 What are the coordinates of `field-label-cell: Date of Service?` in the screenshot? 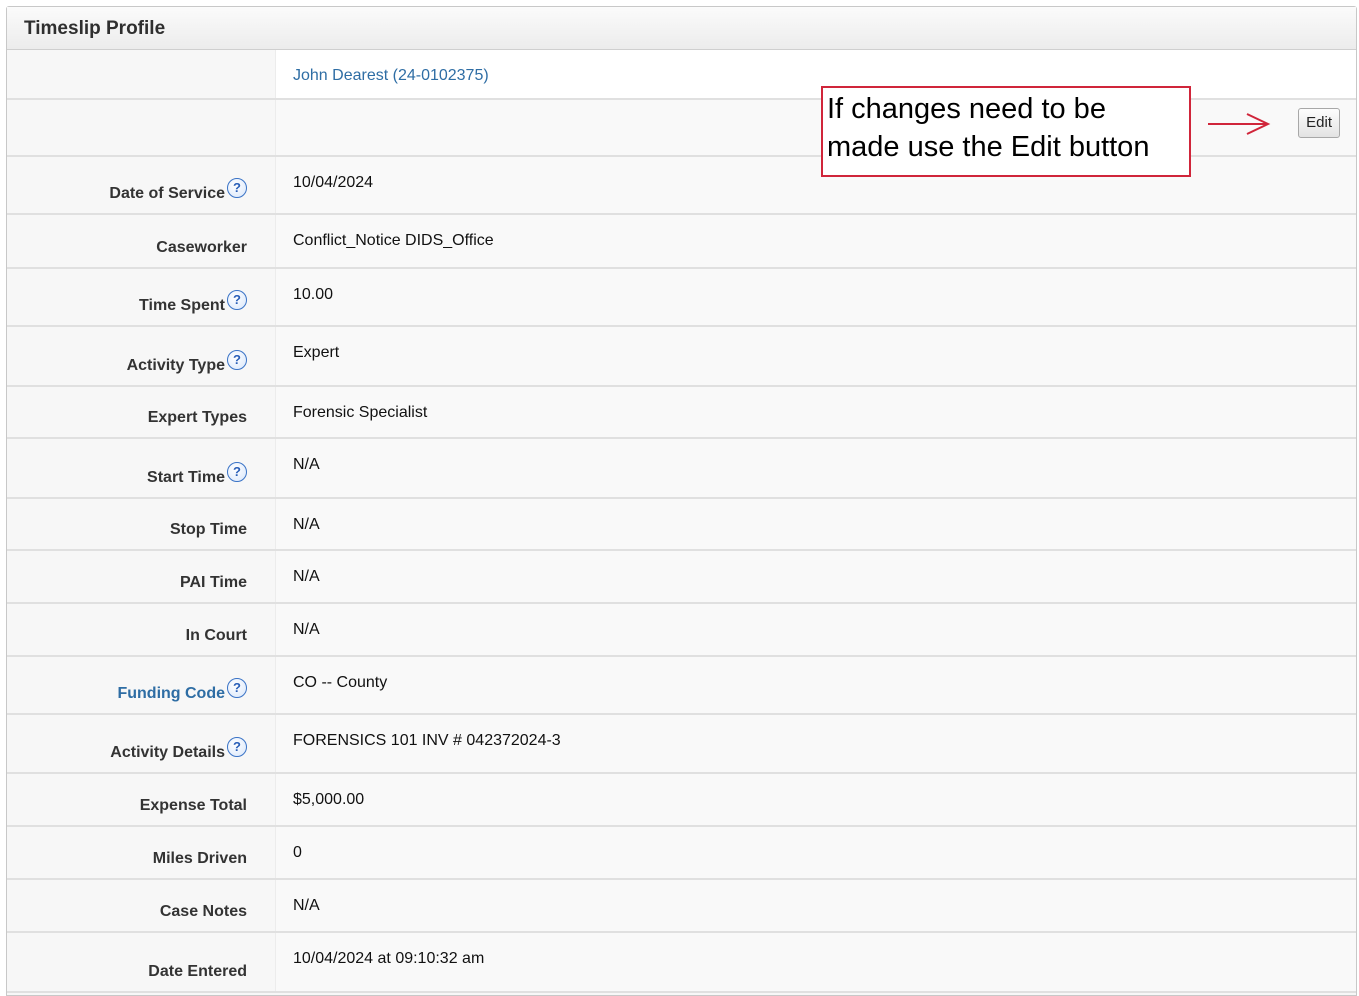 It's located at (141, 185).